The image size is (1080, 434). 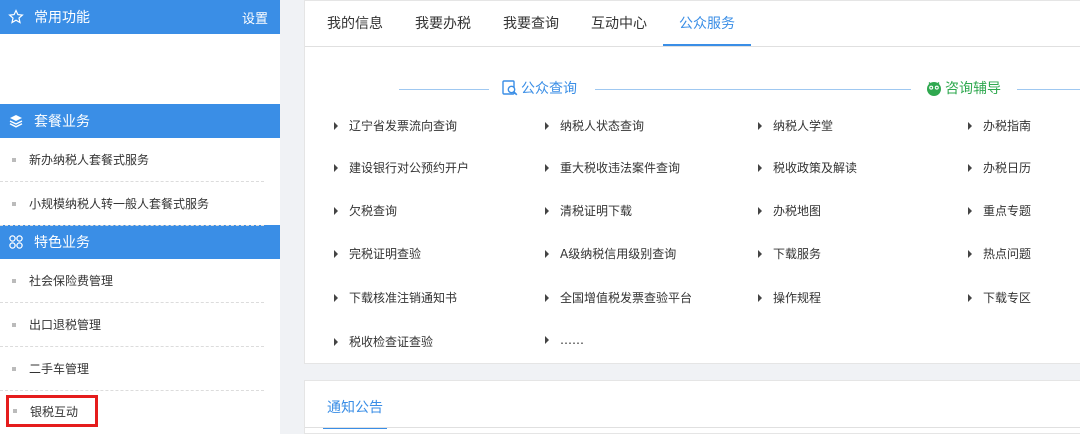 What do you see at coordinates (355, 29) in the screenshot?
I see `tab-my-info: 我的信息` at bounding box center [355, 29].